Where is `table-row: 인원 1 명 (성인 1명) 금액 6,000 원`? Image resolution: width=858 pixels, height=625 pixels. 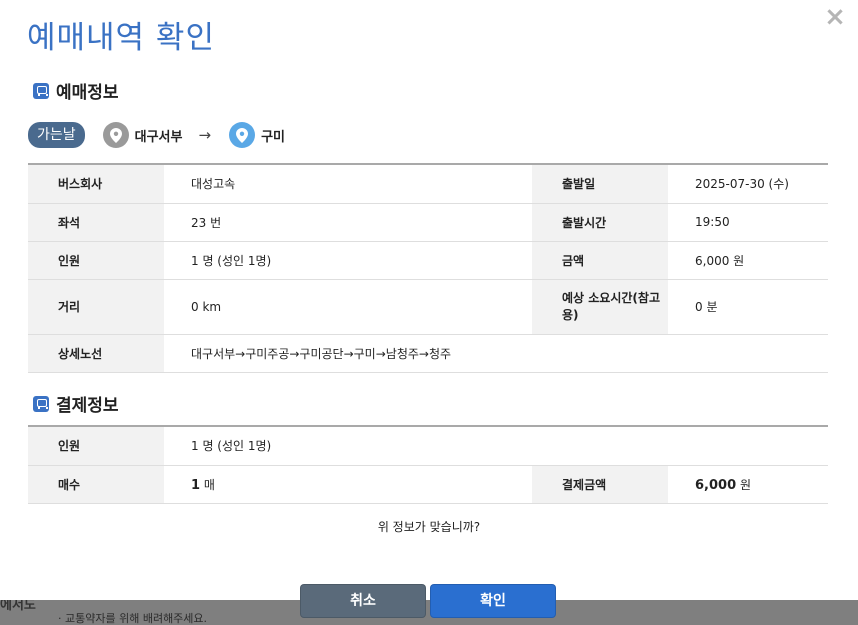
table-row: 인원 1 명 (성인 1명) 금액 6,000 원 is located at coordinates (428, 260).